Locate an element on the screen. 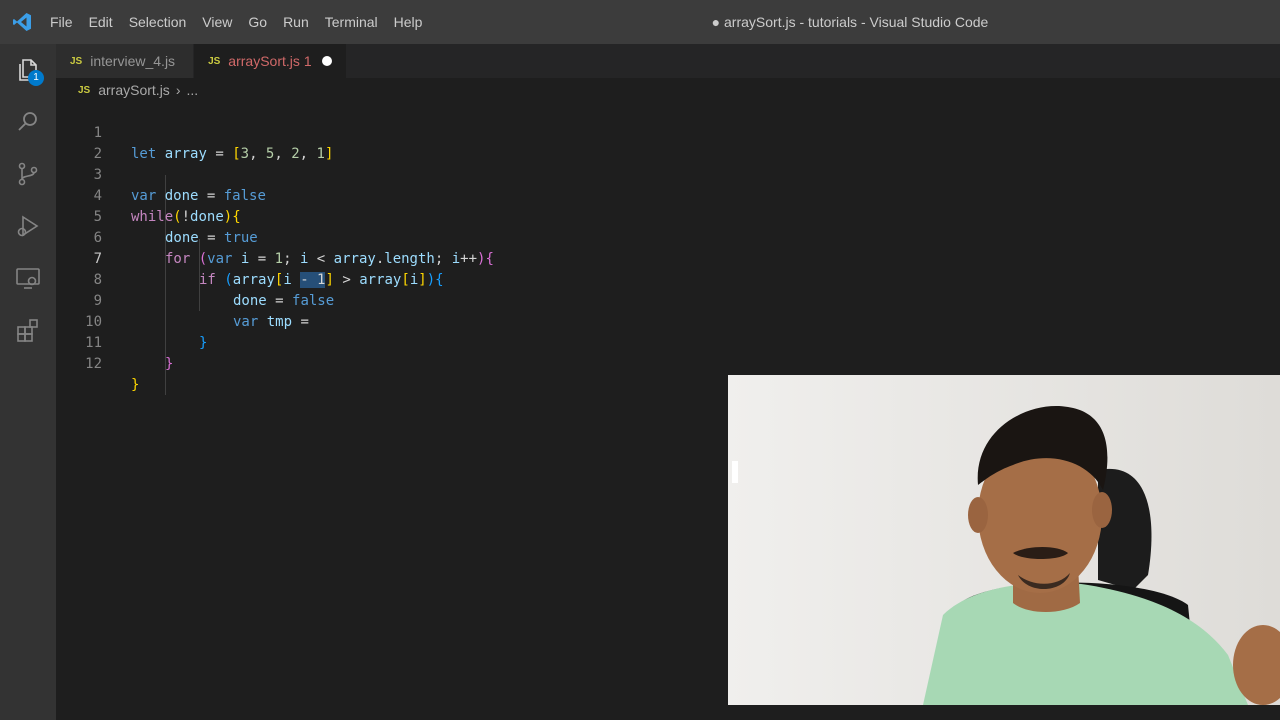 The image size is (1280, 720). tab-label: interview_4.js is located at coordinates (133, 61).